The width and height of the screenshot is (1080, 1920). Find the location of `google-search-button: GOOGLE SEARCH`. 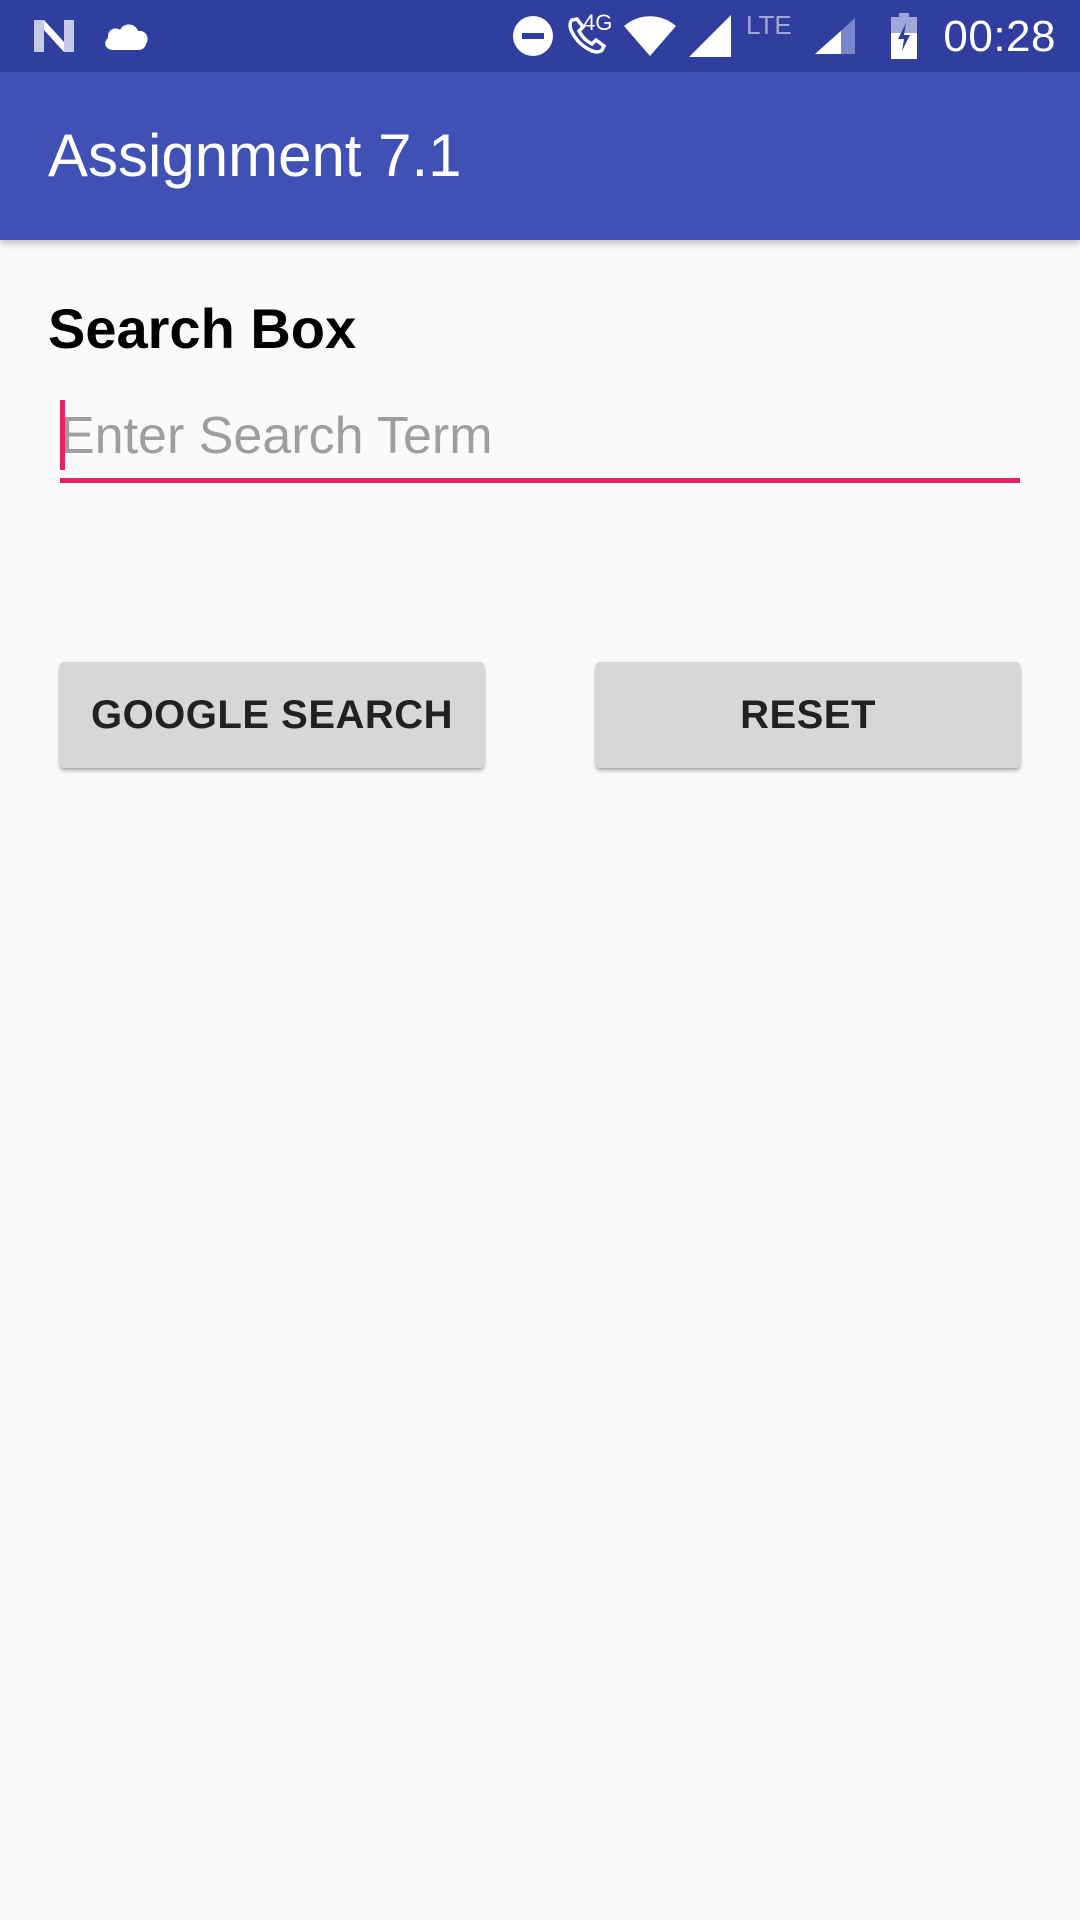

google-search-button: GOOGLE SEARCH is located at coordinates (272, 715).